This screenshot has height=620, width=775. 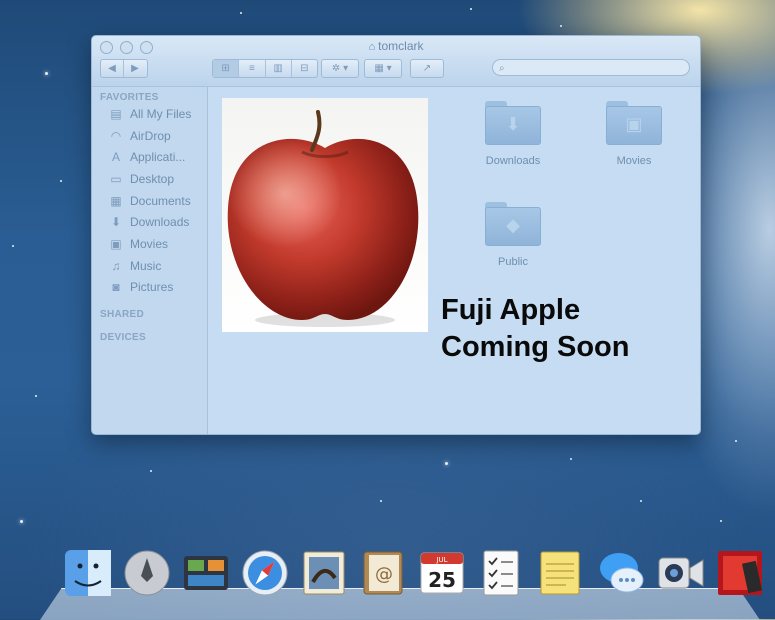 I want to click on icon-view-button: ⊞, so click(x=226, y=68).